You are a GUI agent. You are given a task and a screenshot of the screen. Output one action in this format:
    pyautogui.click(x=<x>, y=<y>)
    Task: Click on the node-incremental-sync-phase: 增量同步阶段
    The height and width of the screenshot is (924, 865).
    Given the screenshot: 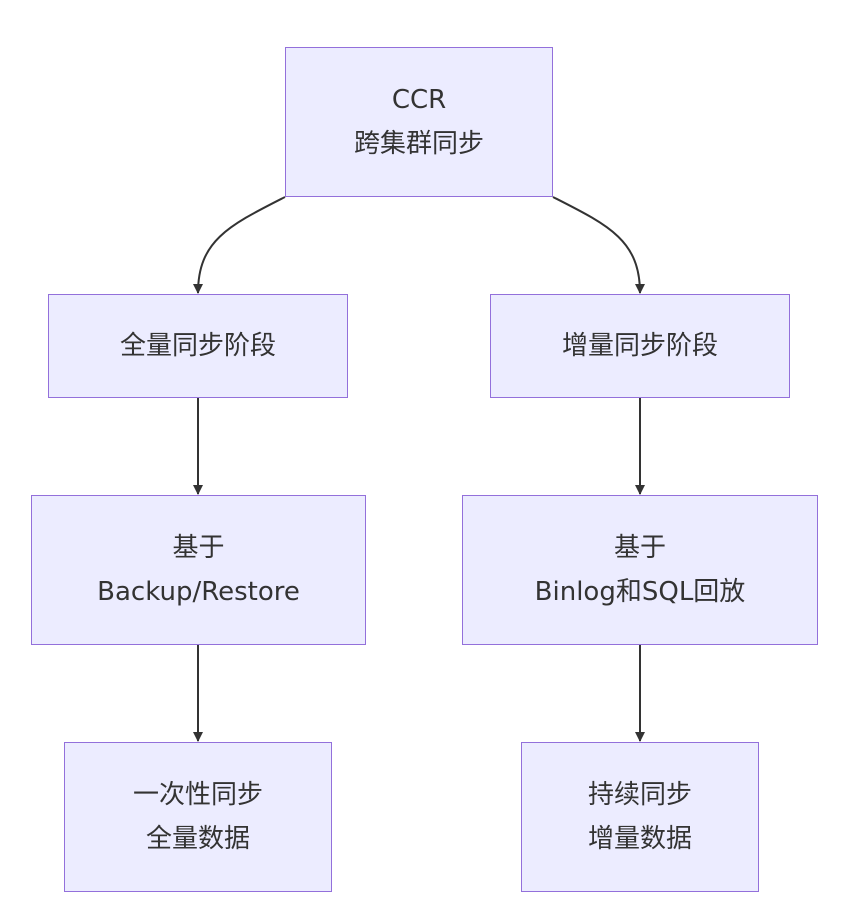 What is the action you would take?
    pyautogui.click(x=640, y=346)
    